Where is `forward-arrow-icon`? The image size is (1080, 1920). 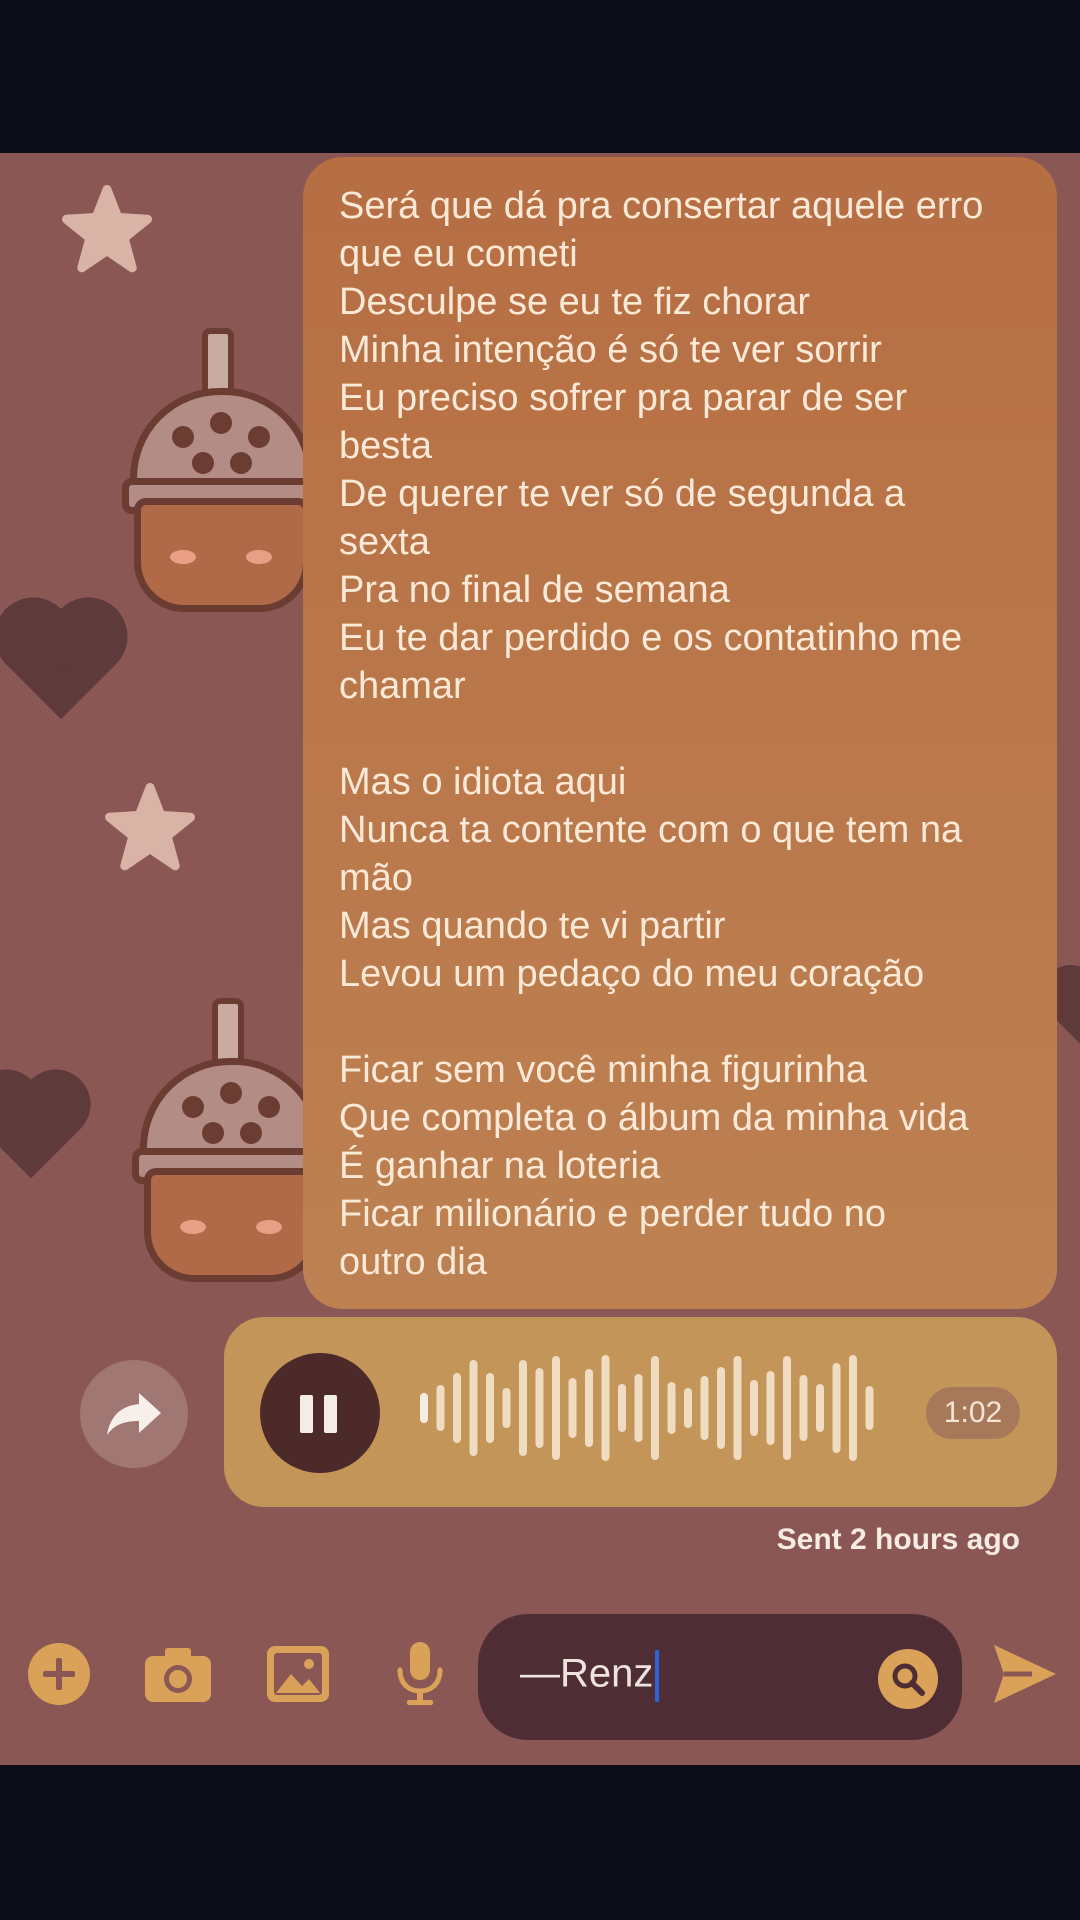 forward-arrow-icon is located at coordinates (134, 1414).